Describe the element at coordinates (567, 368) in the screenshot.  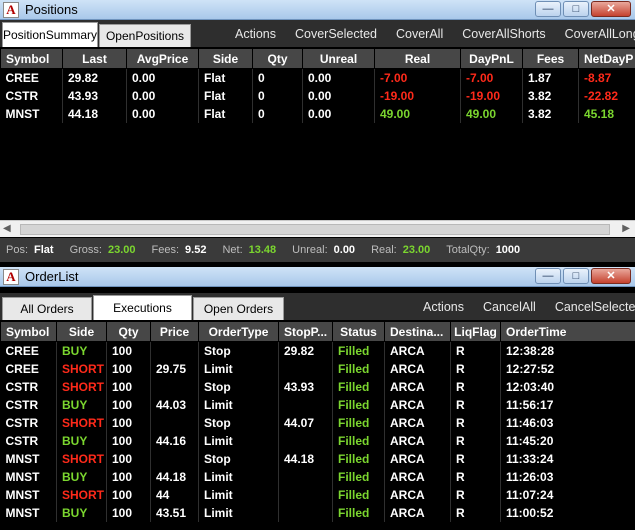
I see `table-cell: 12:27:52` at that location.